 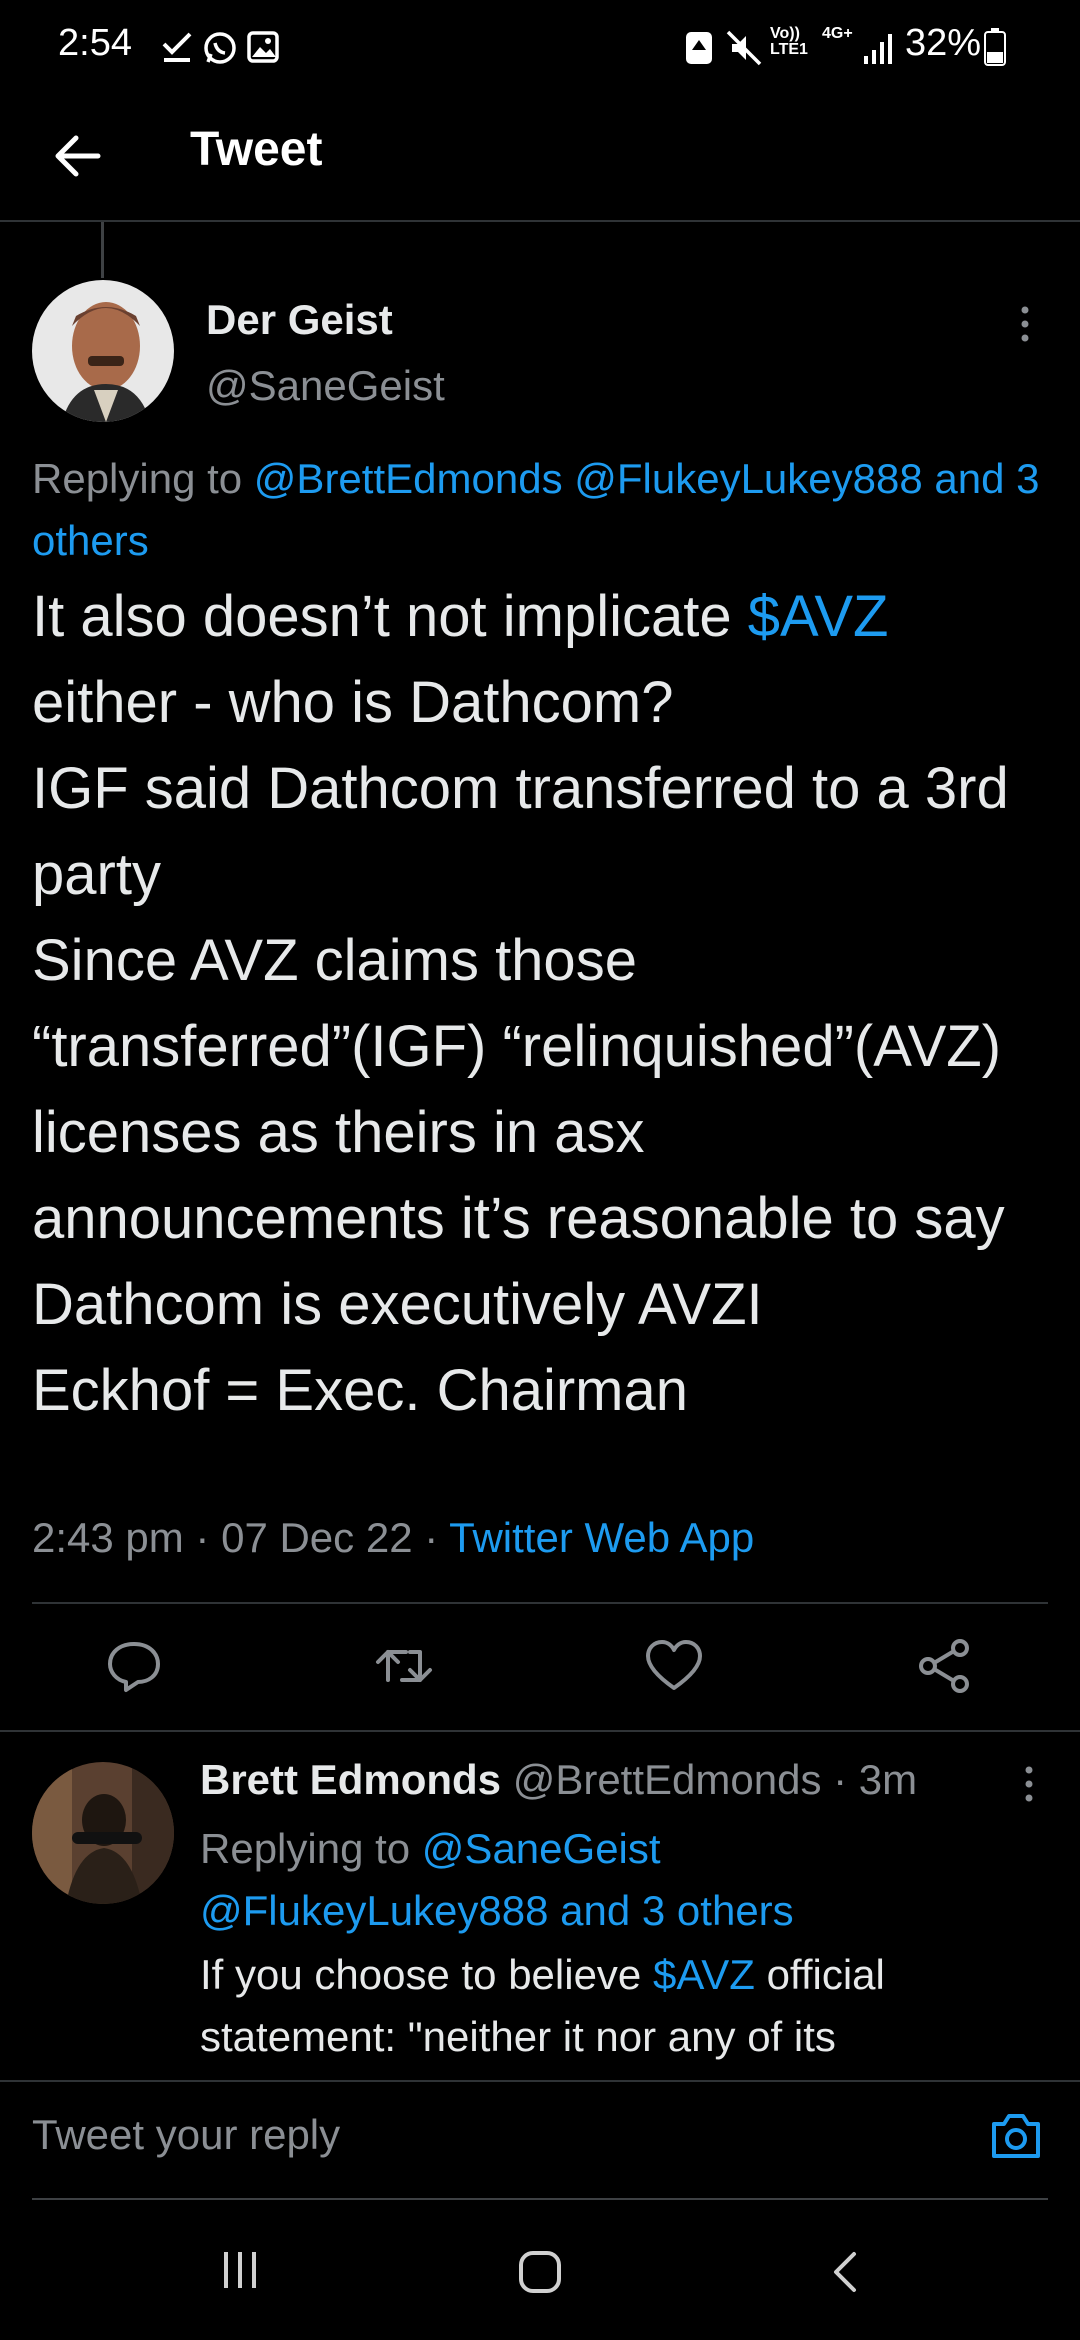 I want to click on back-nav-icon, so click(x=845, y=2272).